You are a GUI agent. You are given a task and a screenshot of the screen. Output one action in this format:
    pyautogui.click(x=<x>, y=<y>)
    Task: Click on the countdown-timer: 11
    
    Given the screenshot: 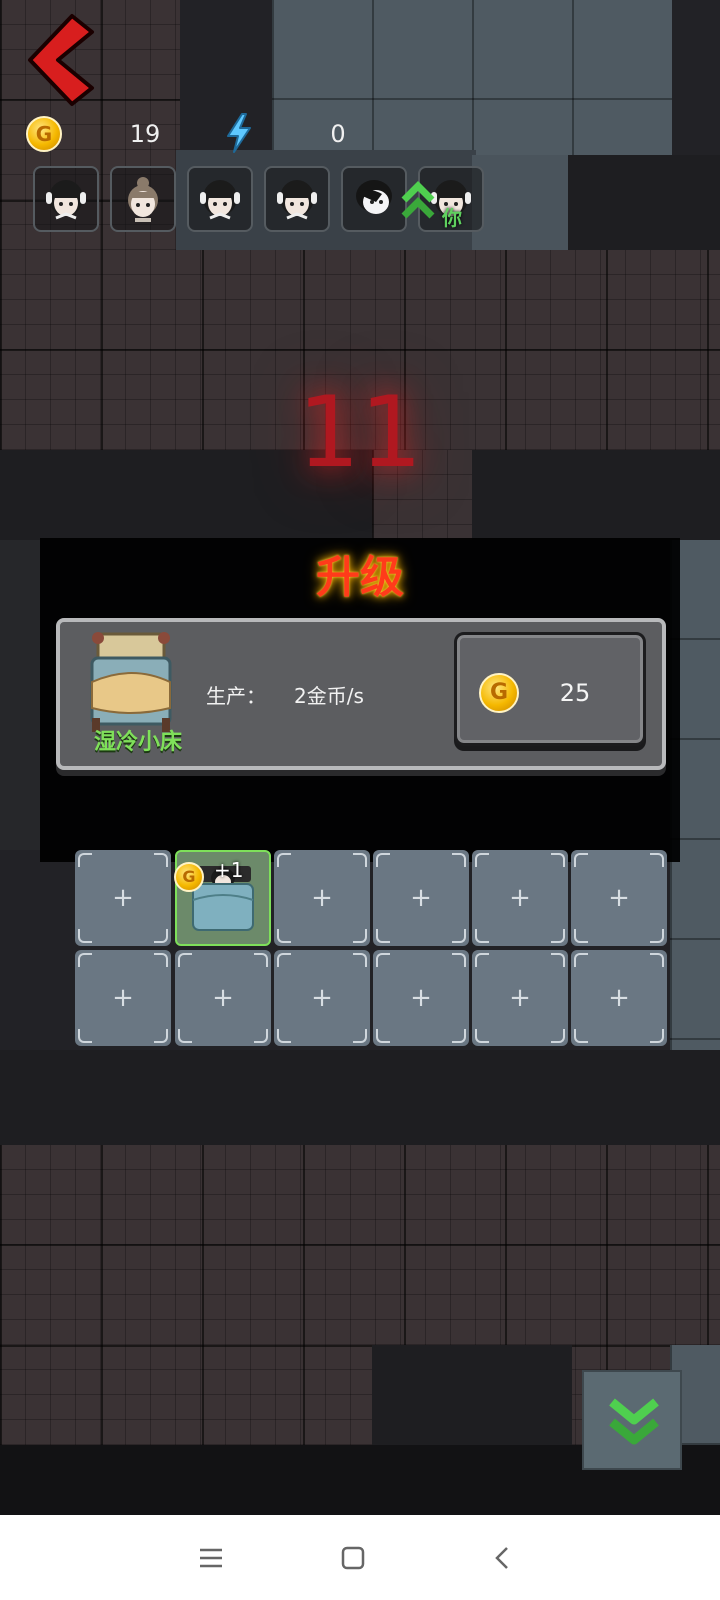 What is the action you would take?
    pyautogui.click(x=360, y=433)
    